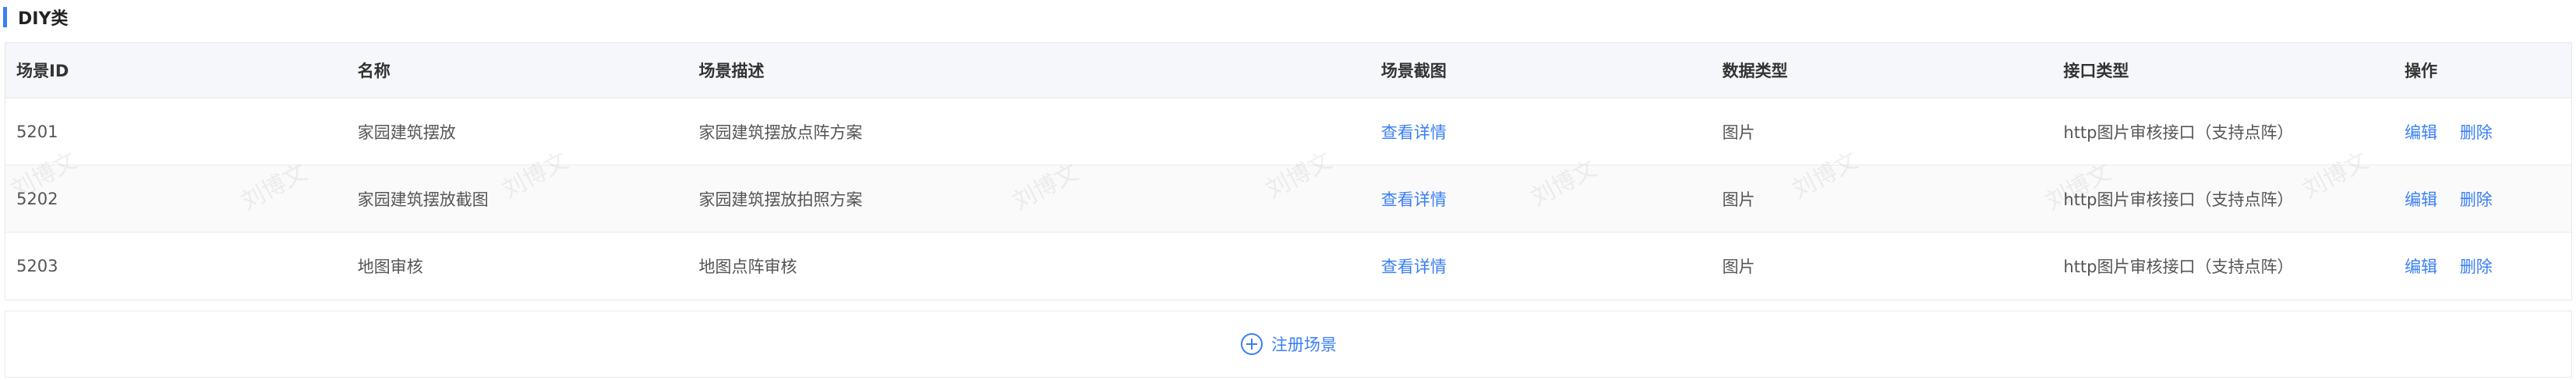 This screenshot has height=380, width=2576. I want to click on section-accent-bar, so click(5, 17).